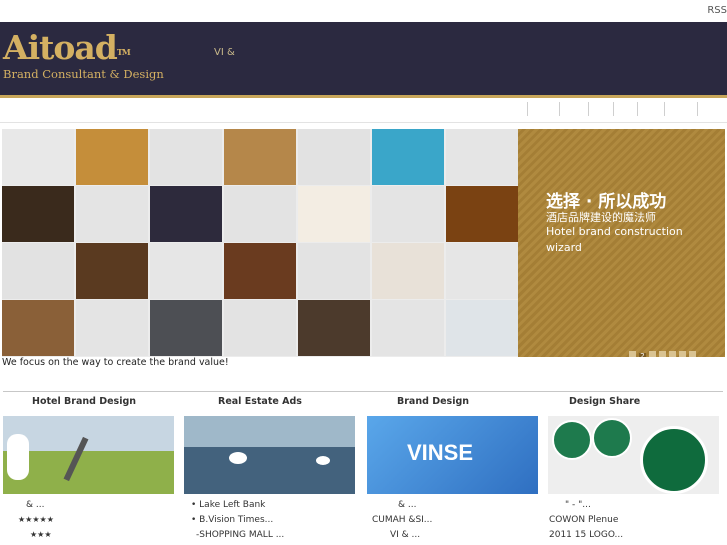 Image resolution: width=727 pixels, height=545 pixels. I want to click on nav-bar, so click(363, 110).